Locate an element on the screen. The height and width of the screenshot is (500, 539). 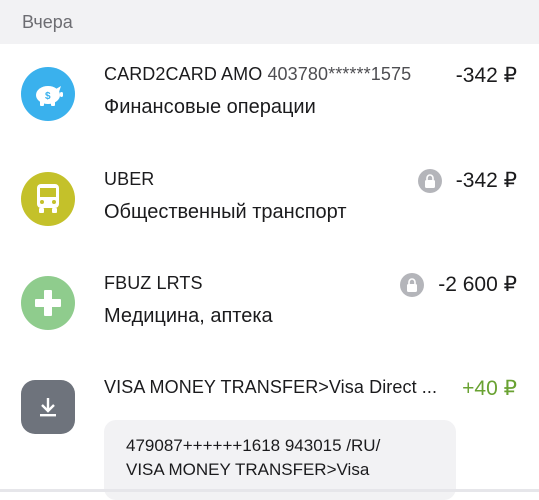
merchant-name: CARD2CARD AMO 403780******1575 is located at coordinates (257, 74).